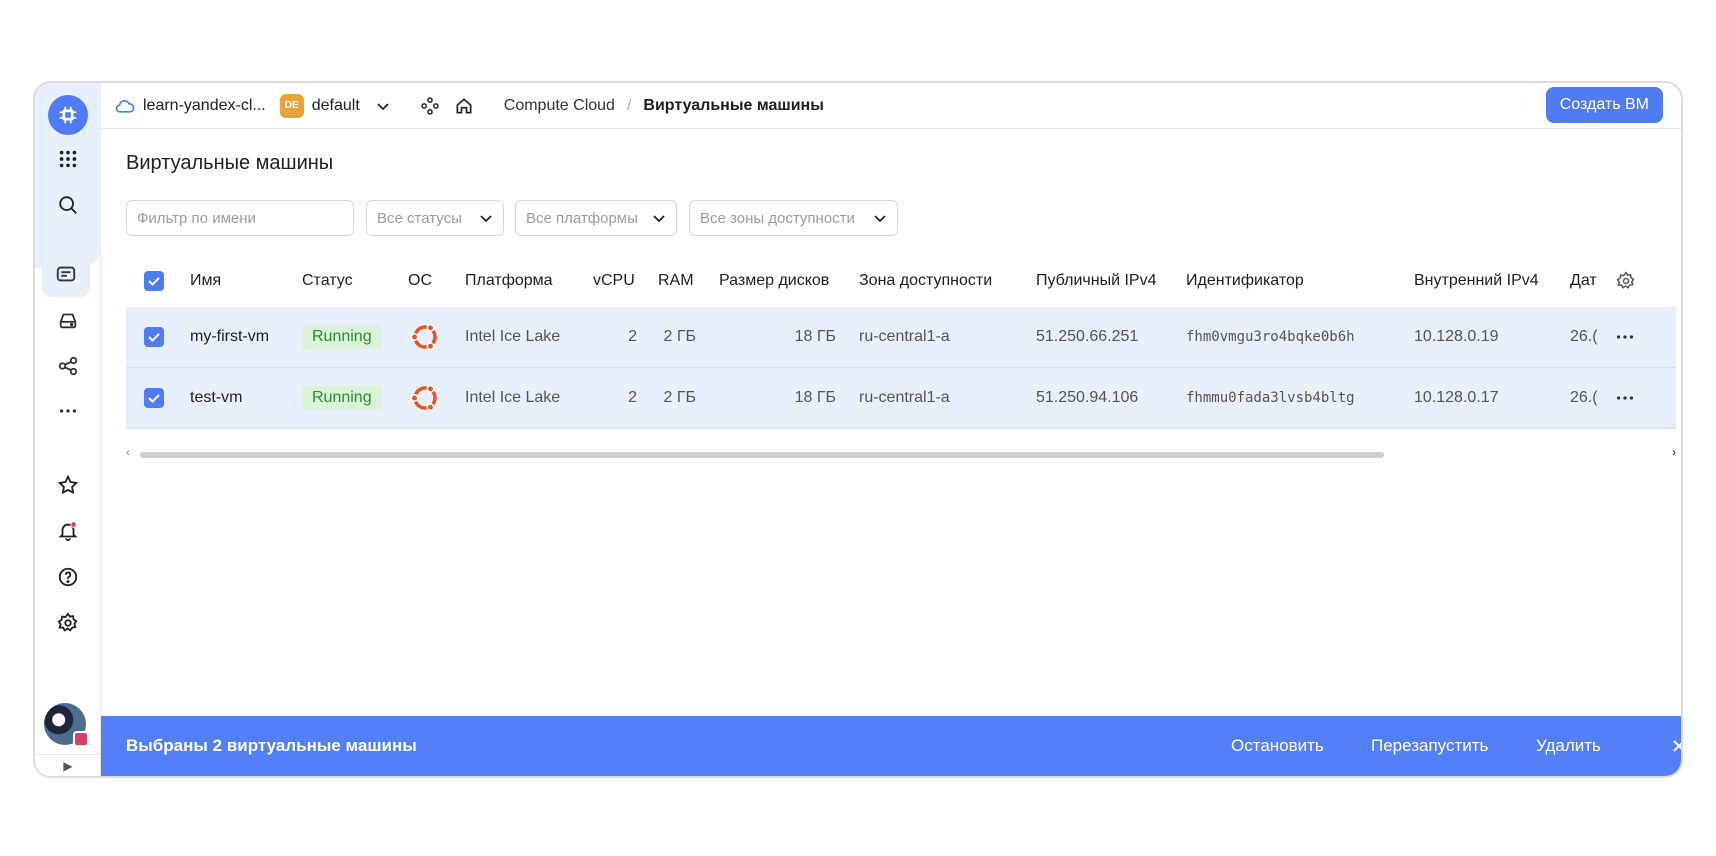 The width and height of the screenshot is (1716, 856). I want to click on select-all-checkbox, so click(154, 280).